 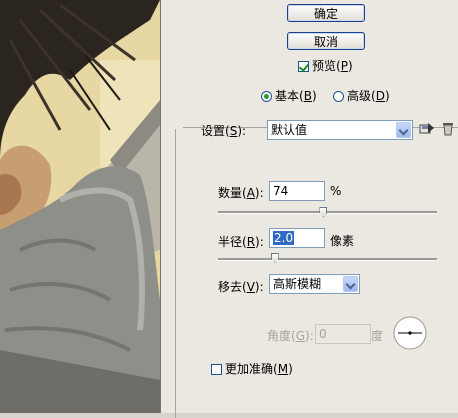 I want to click on angle-label: 角度(G):, so click(x=290, y=336).